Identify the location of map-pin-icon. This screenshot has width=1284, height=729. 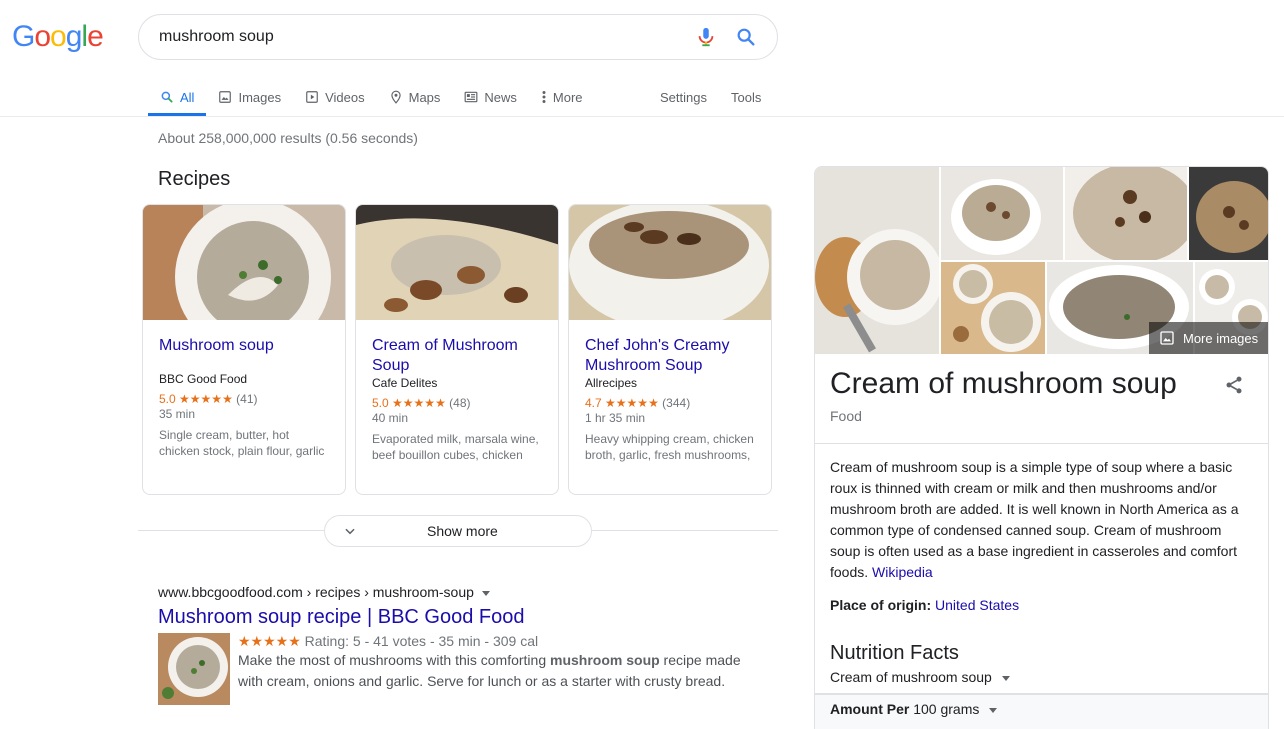
(396, 97).